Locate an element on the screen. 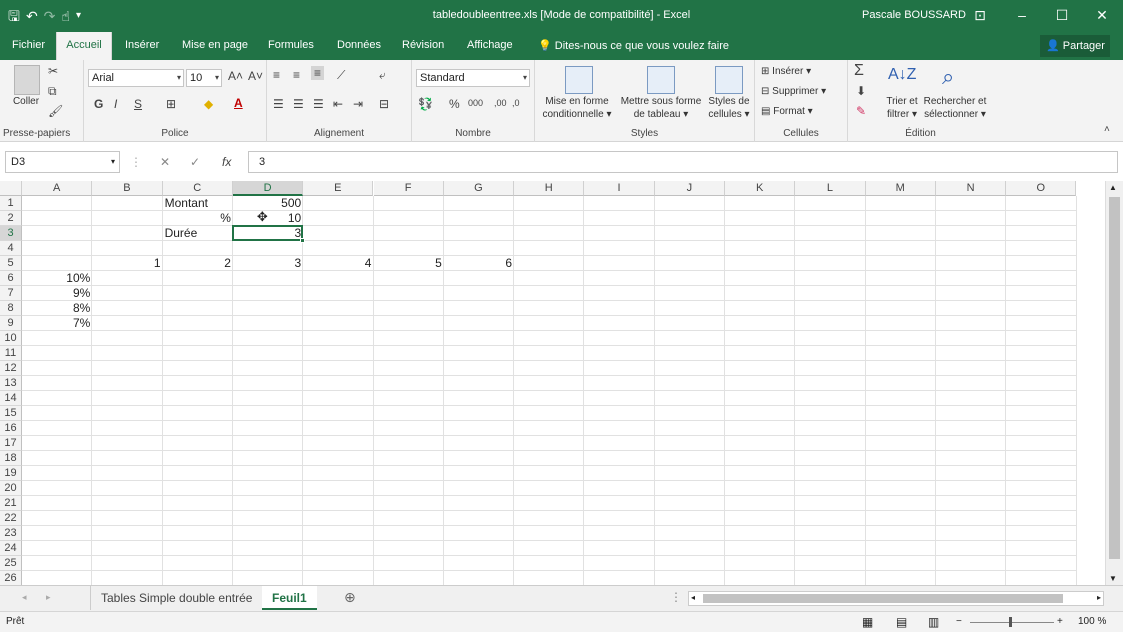 Image resolution: width=1123 pixels, height=632 pixels. tab-revision: Révision is located at coordinates (423, 46).